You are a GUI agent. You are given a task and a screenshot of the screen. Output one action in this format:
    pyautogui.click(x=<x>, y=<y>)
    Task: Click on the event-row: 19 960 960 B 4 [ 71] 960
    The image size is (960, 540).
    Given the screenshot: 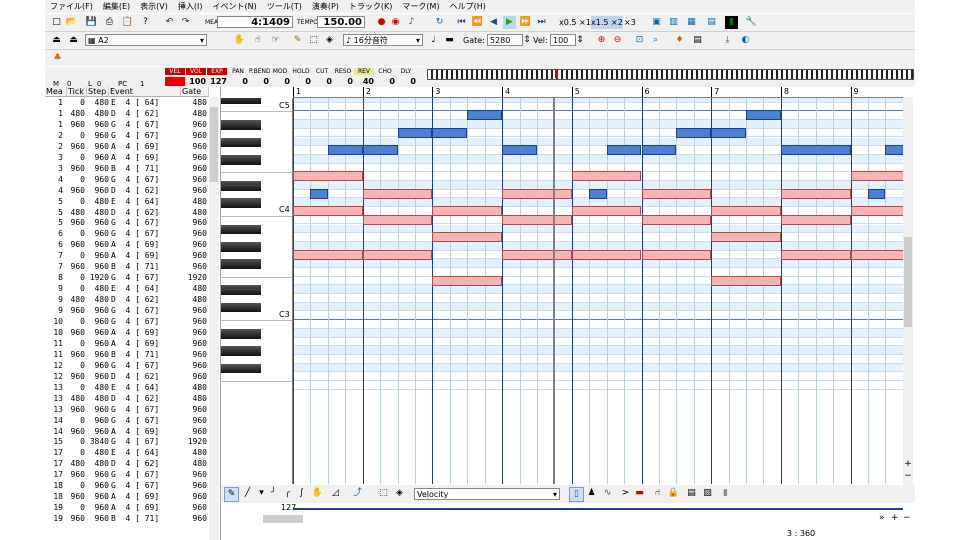 What is the action you would take?
    pyautogui.click(x=127, y=519)
    